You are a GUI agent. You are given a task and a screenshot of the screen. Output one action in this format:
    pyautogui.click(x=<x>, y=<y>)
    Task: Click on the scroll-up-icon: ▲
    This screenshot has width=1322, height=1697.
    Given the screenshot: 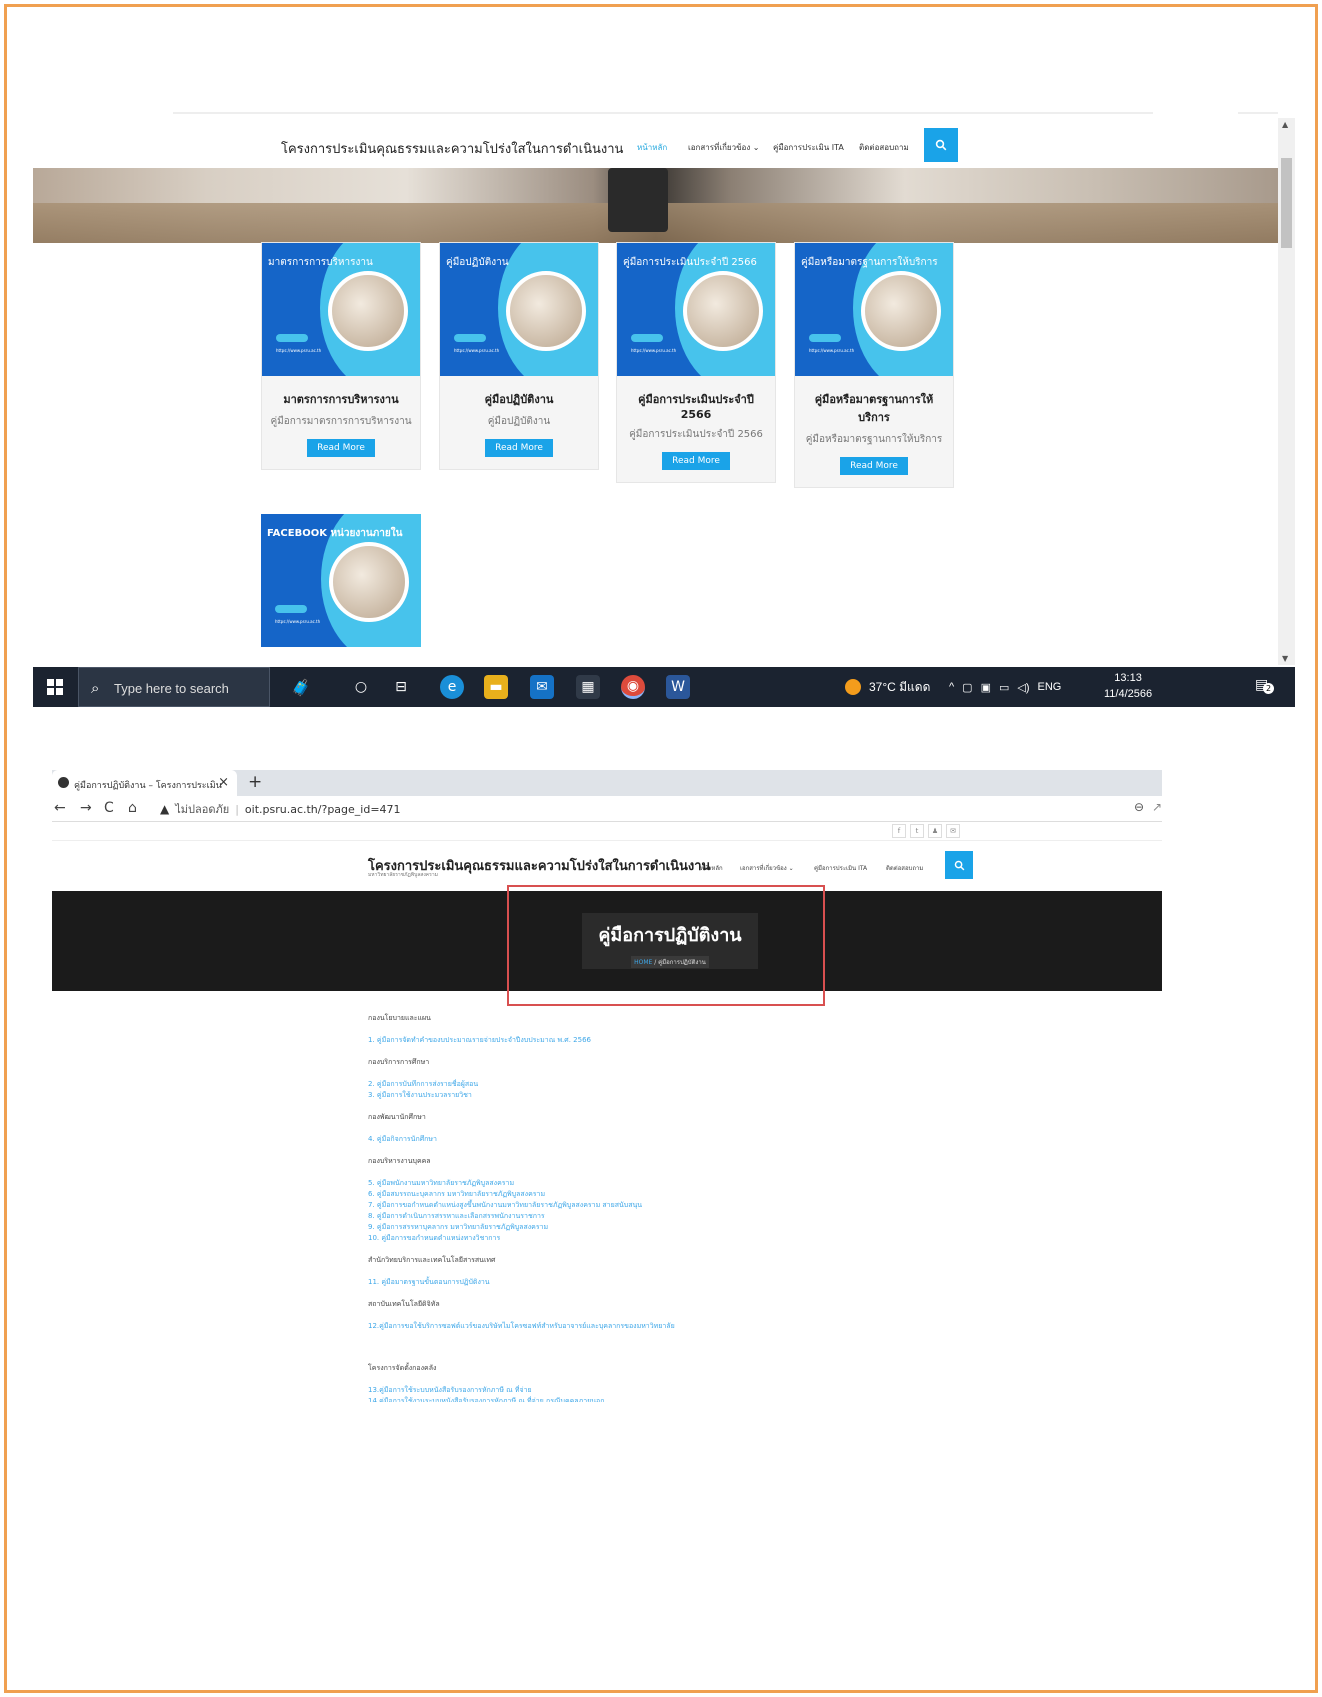 What is the action you would take?
    pyautogui.click(x=1285, y=124)
    